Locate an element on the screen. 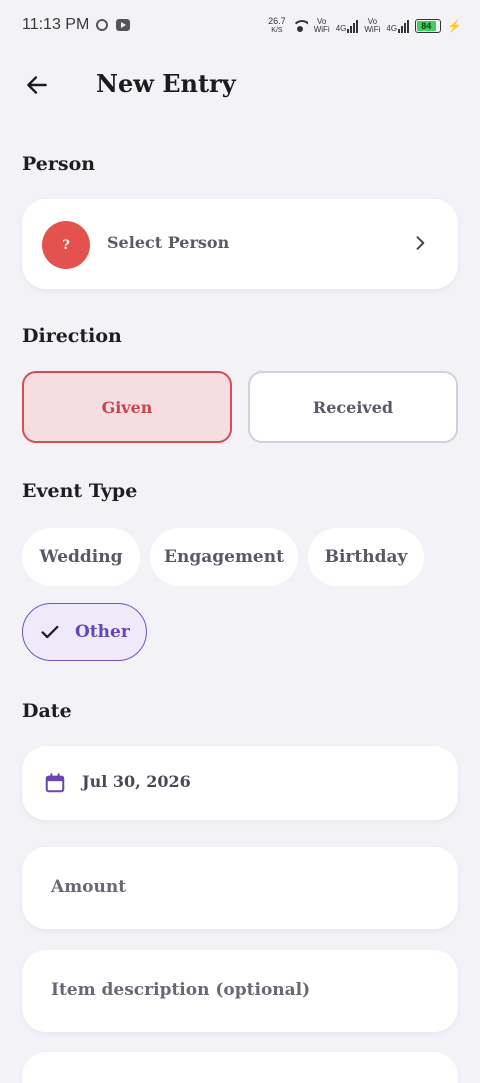 The image size is (480, 1083). notification-app-icon is located at coordinates (102, 25).